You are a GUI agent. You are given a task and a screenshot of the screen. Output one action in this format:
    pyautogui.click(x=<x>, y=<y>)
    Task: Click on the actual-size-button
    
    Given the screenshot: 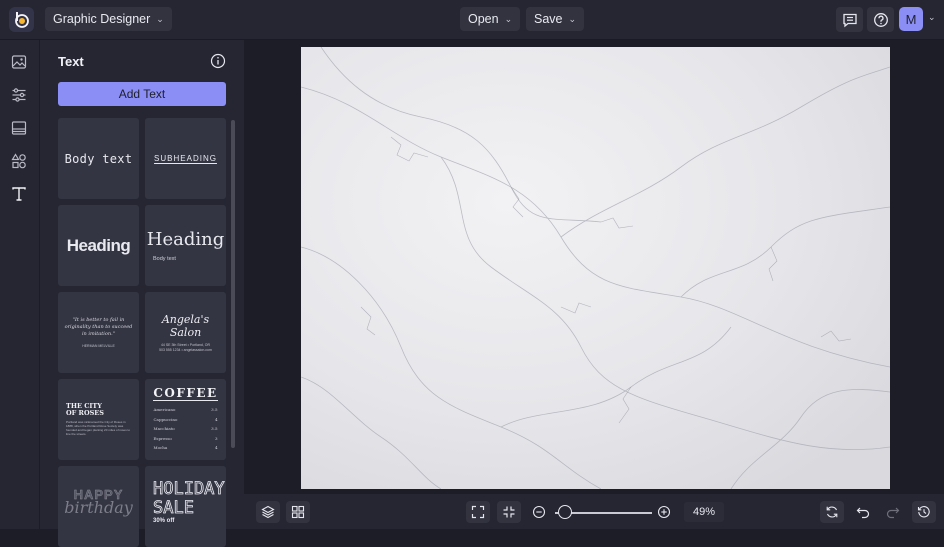 What is the action you would take?
    pyautogui.click(x=509, y=512)
    